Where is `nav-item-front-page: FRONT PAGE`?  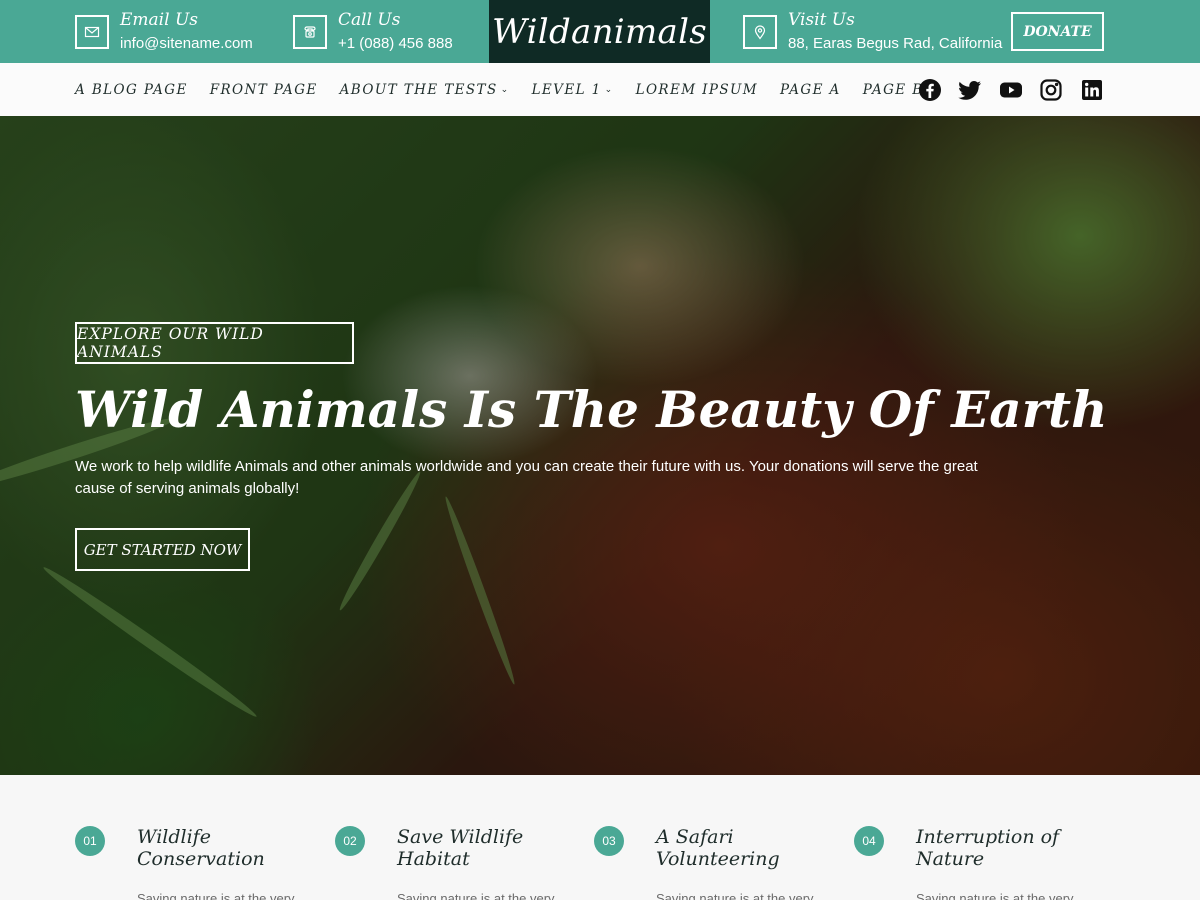 nav-item-front-page: FRONT PAGE is located at coordinates (264, 90).